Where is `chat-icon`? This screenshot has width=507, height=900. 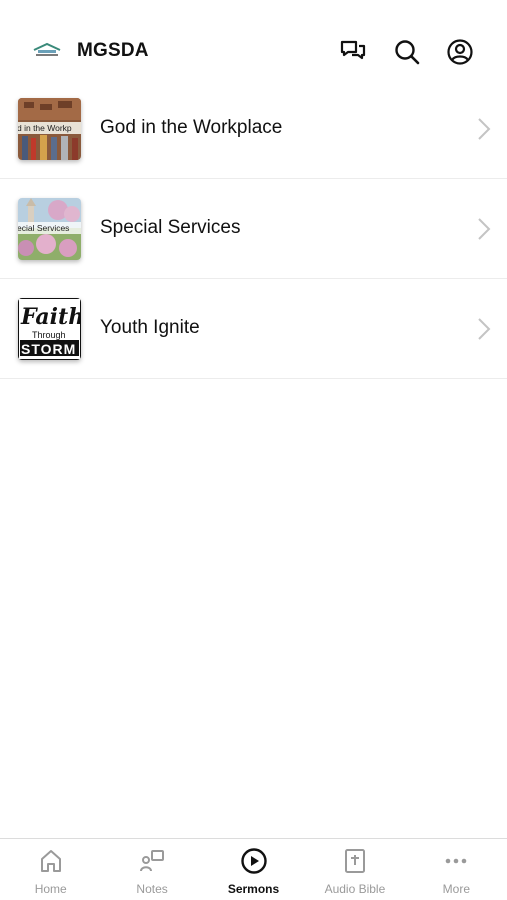
chat-icon is located at coordinates (353, 52).